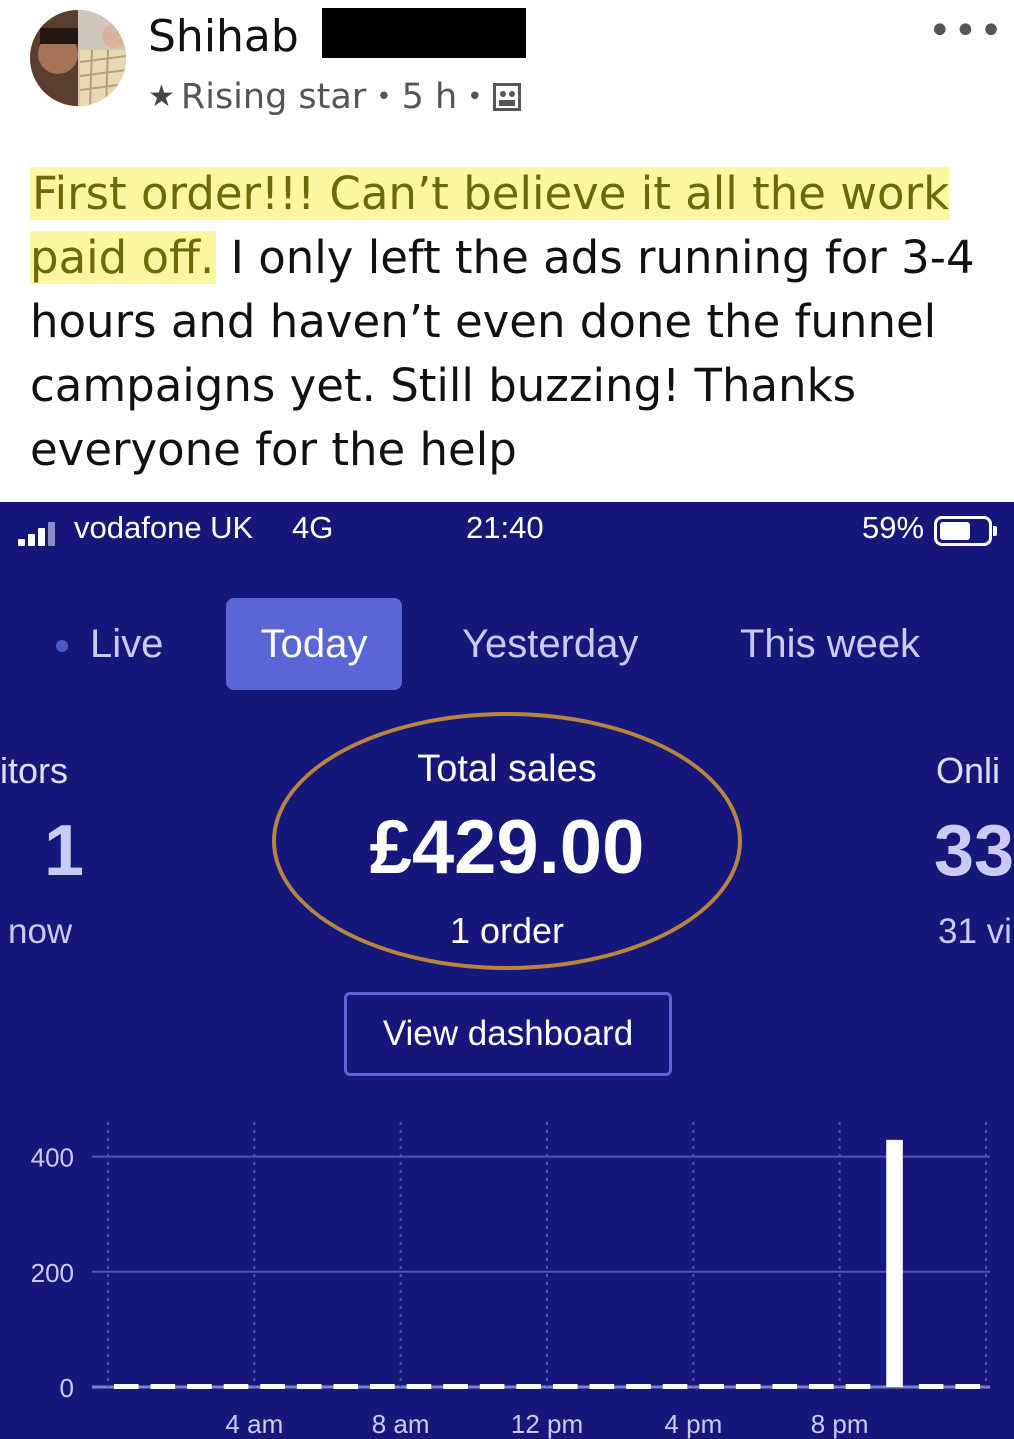 The width and height of the screenshot is (1014, 1439). I want to click on group-privacy-icon, so click(506, 97).